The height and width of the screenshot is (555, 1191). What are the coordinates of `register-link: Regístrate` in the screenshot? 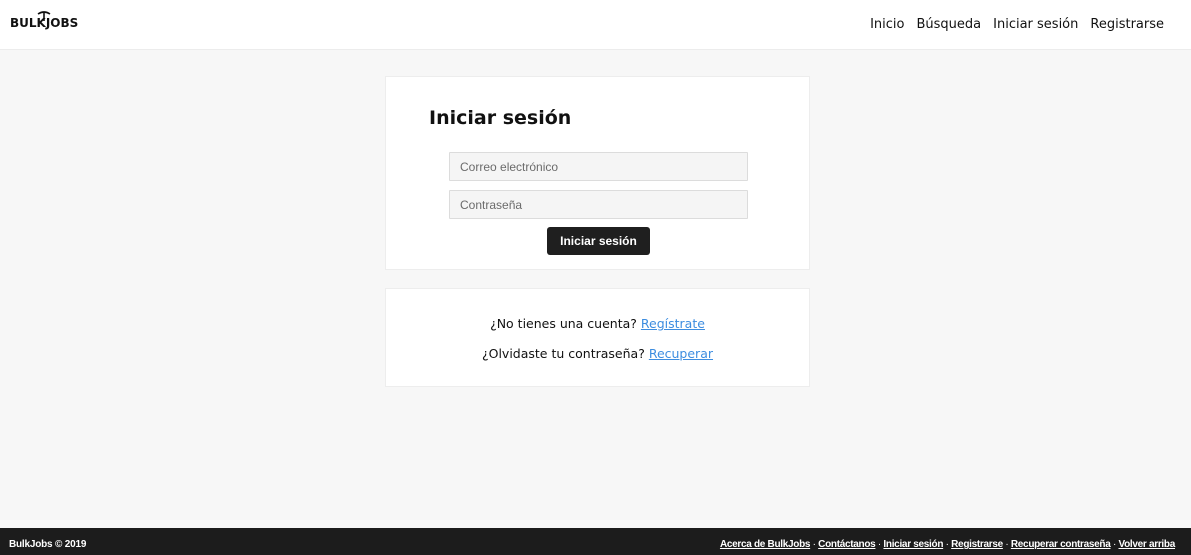 It's located at (673, 323).